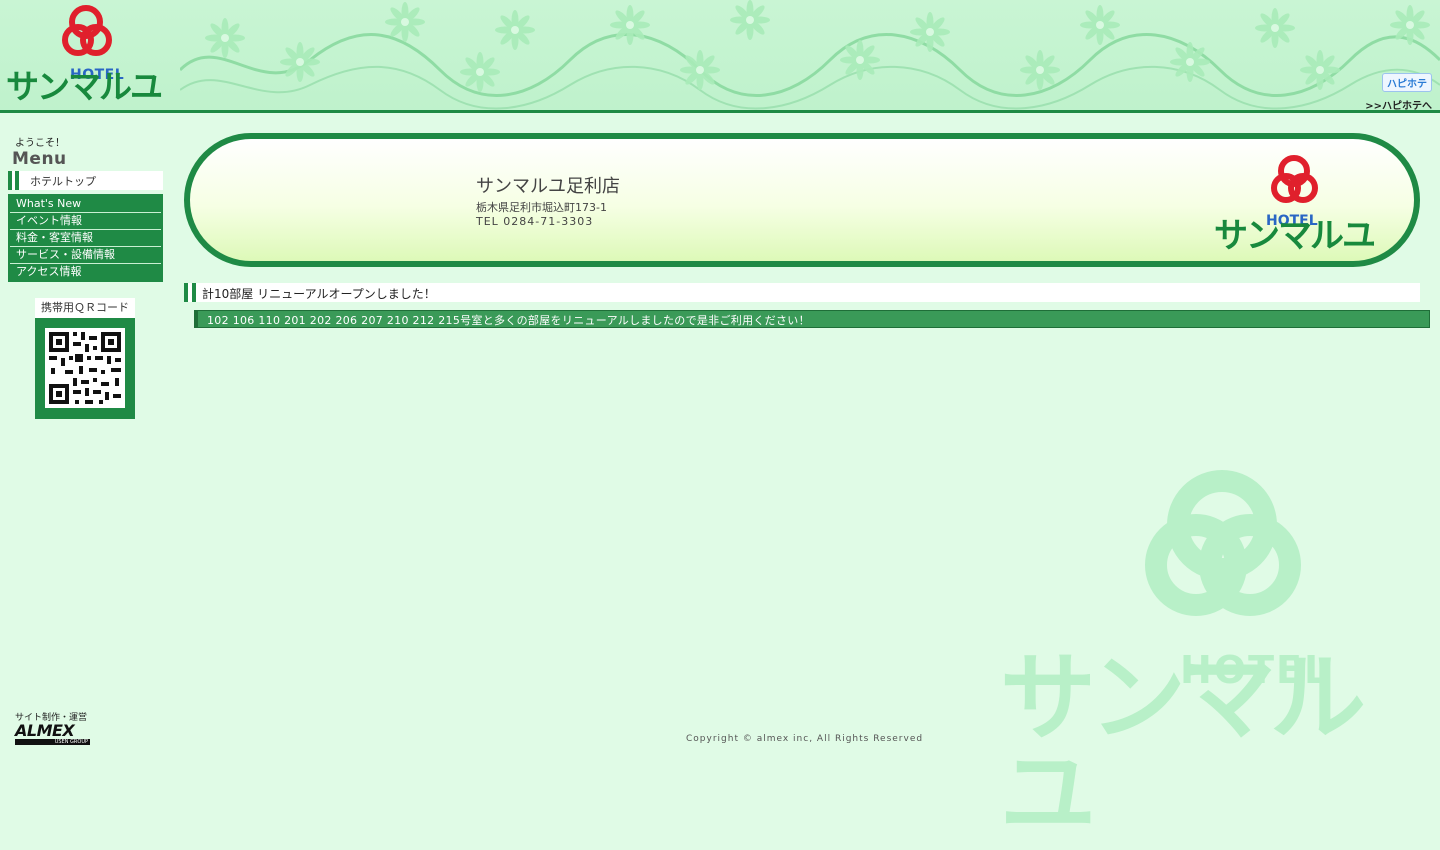 Image resolution: width=1440 pixels, height=850 pixels. I want to click on news-heading-text: 計10部屋 リニューアルオープンしました！, so click(319, 294).